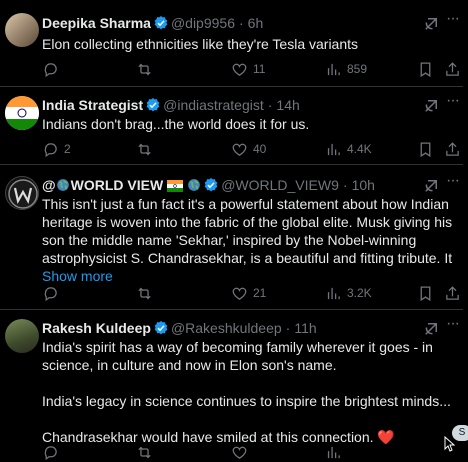  Describe the element at coordinates (96, 23) in the screenshot. I see `display-name: Deepika Sharma` at that location.